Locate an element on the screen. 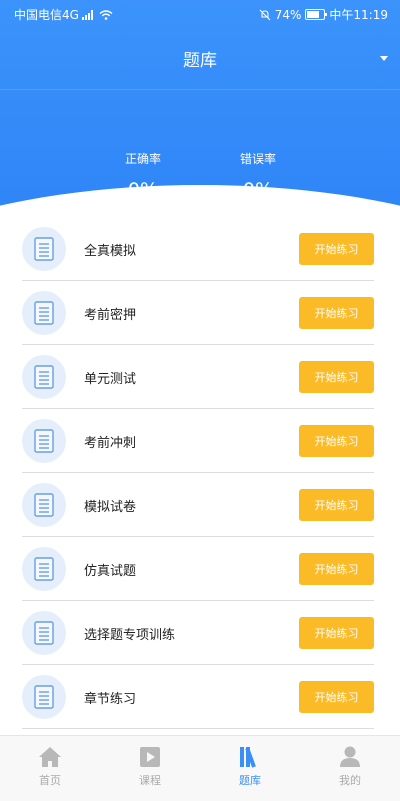  battery-icon is located at coordinates (316, 14).